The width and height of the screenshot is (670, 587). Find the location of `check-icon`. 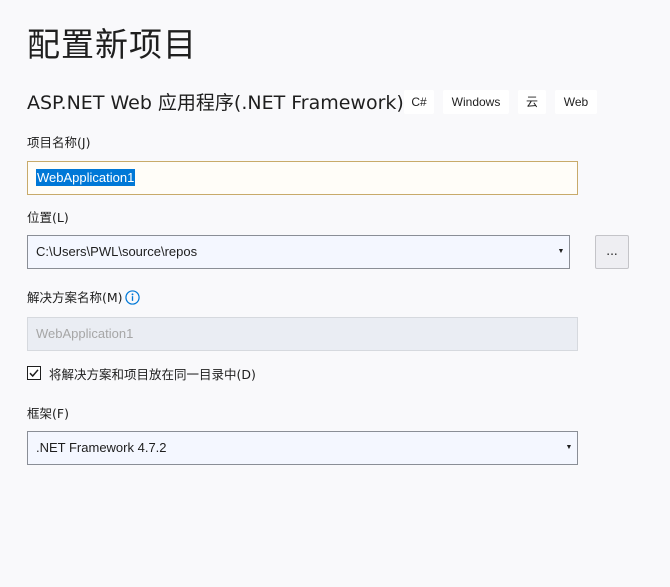

check-icon is located at coordinates (34, 373).